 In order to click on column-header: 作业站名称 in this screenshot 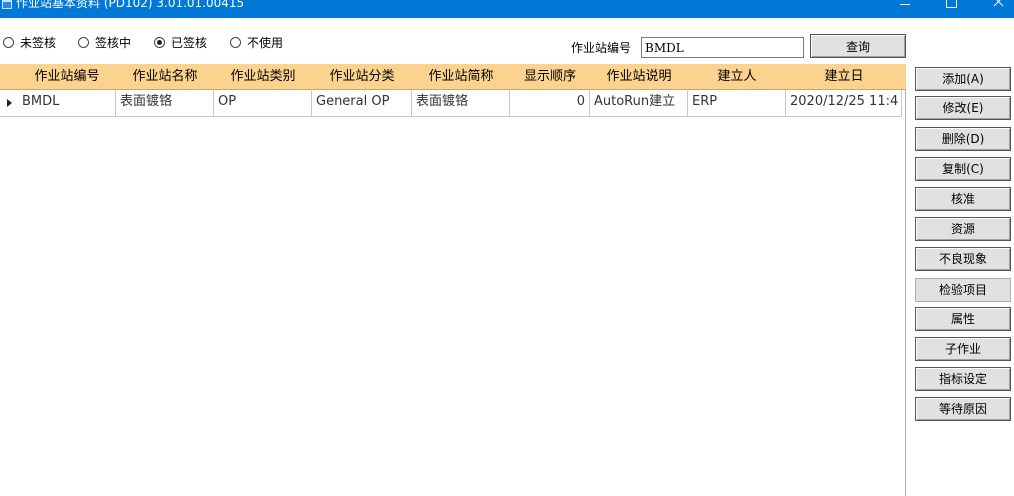, I will do `click(165, 77)`.